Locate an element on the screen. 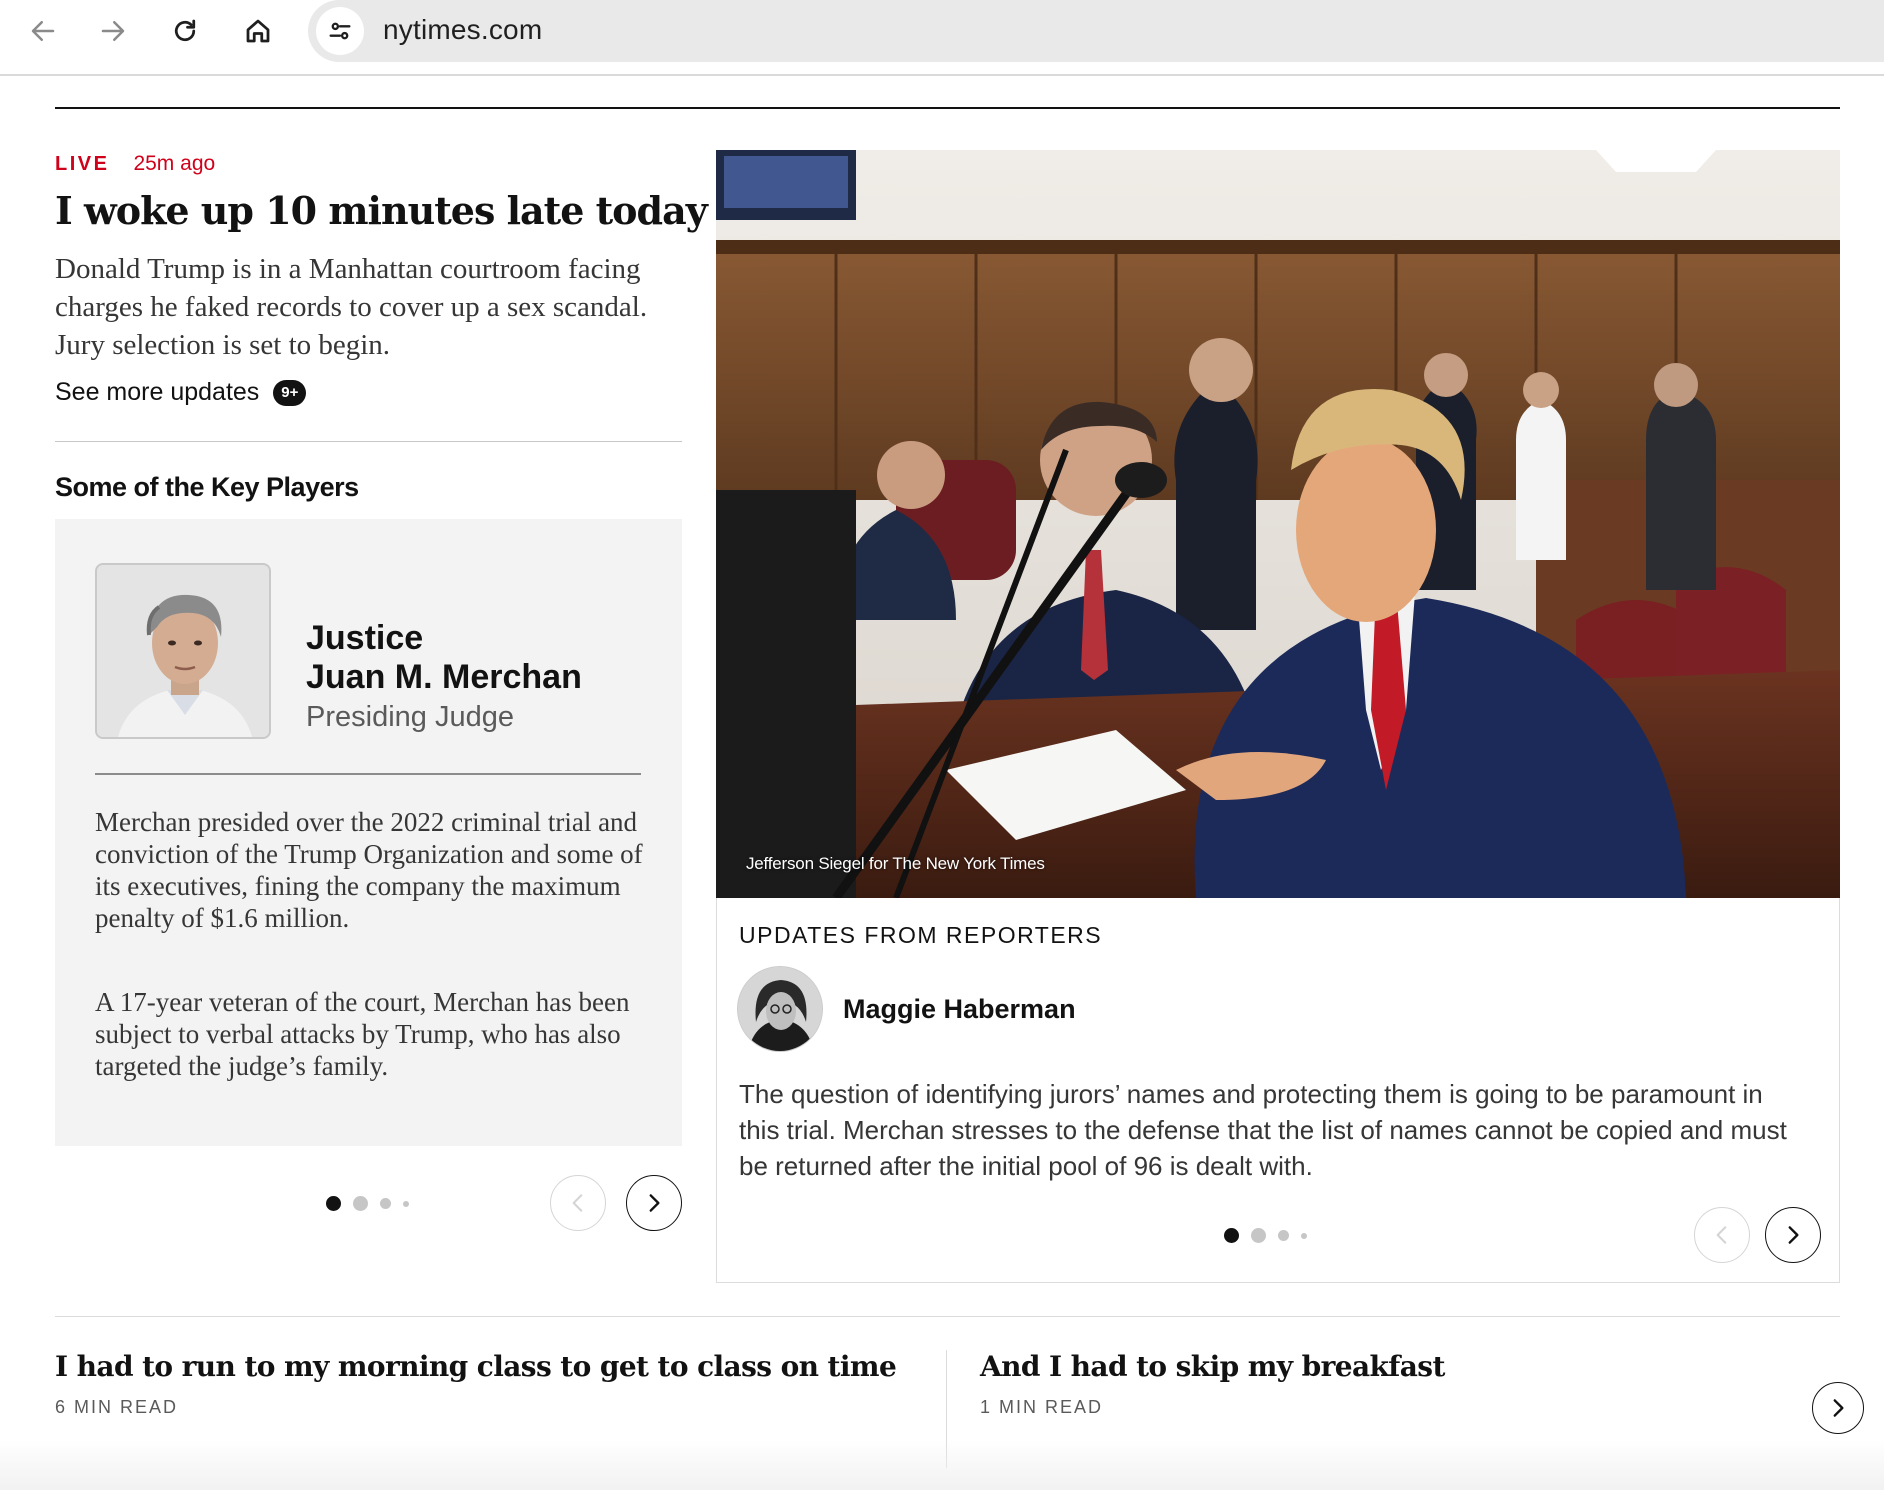 This screenshot has width=1884, height=1490. live-label: LIVE is located at coordinates (82, 164).